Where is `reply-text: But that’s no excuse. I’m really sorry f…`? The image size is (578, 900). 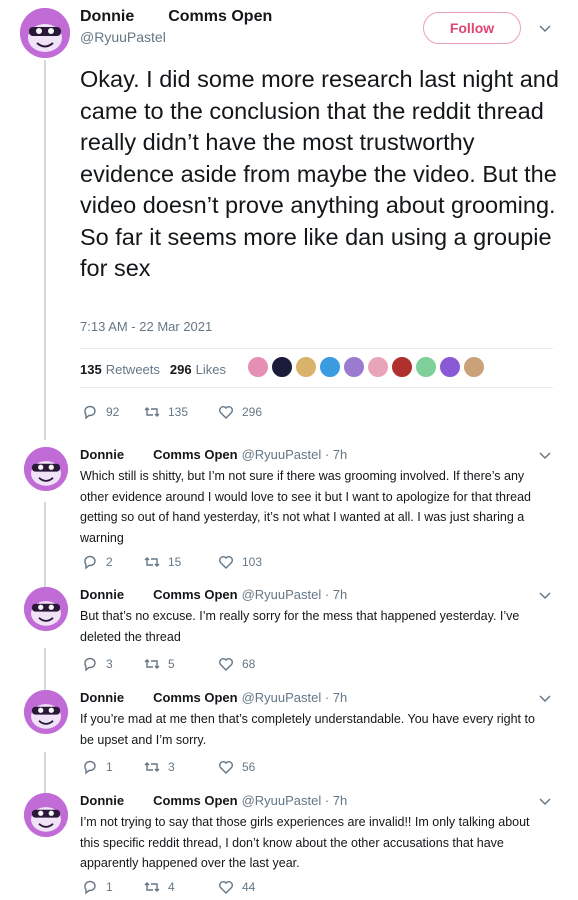 reply-text: But that’s no excuse. I’m really sorry f… is located at coordinates (300, 626).